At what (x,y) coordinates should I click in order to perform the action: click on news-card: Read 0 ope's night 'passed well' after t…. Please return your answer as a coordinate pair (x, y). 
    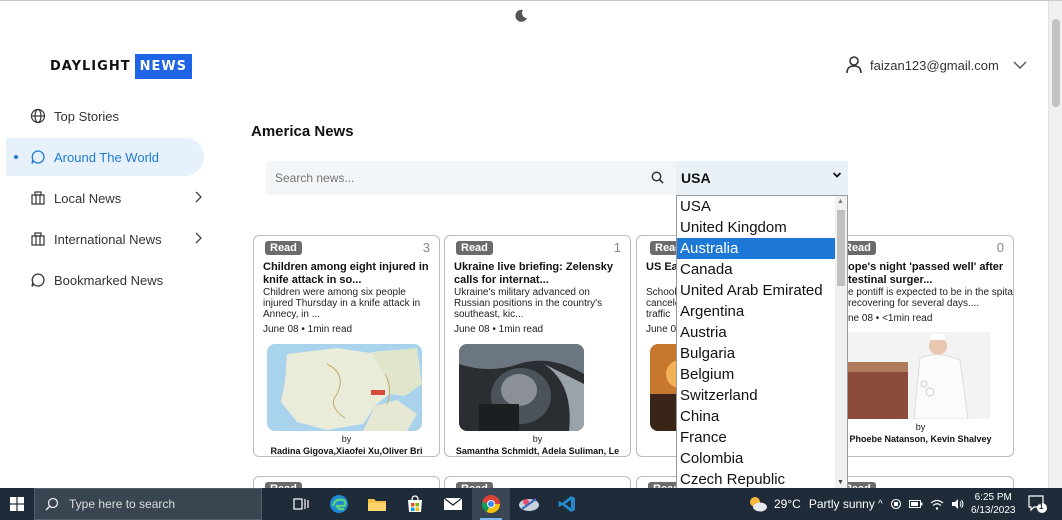
    Looking at the image, I should click on (920, 346).